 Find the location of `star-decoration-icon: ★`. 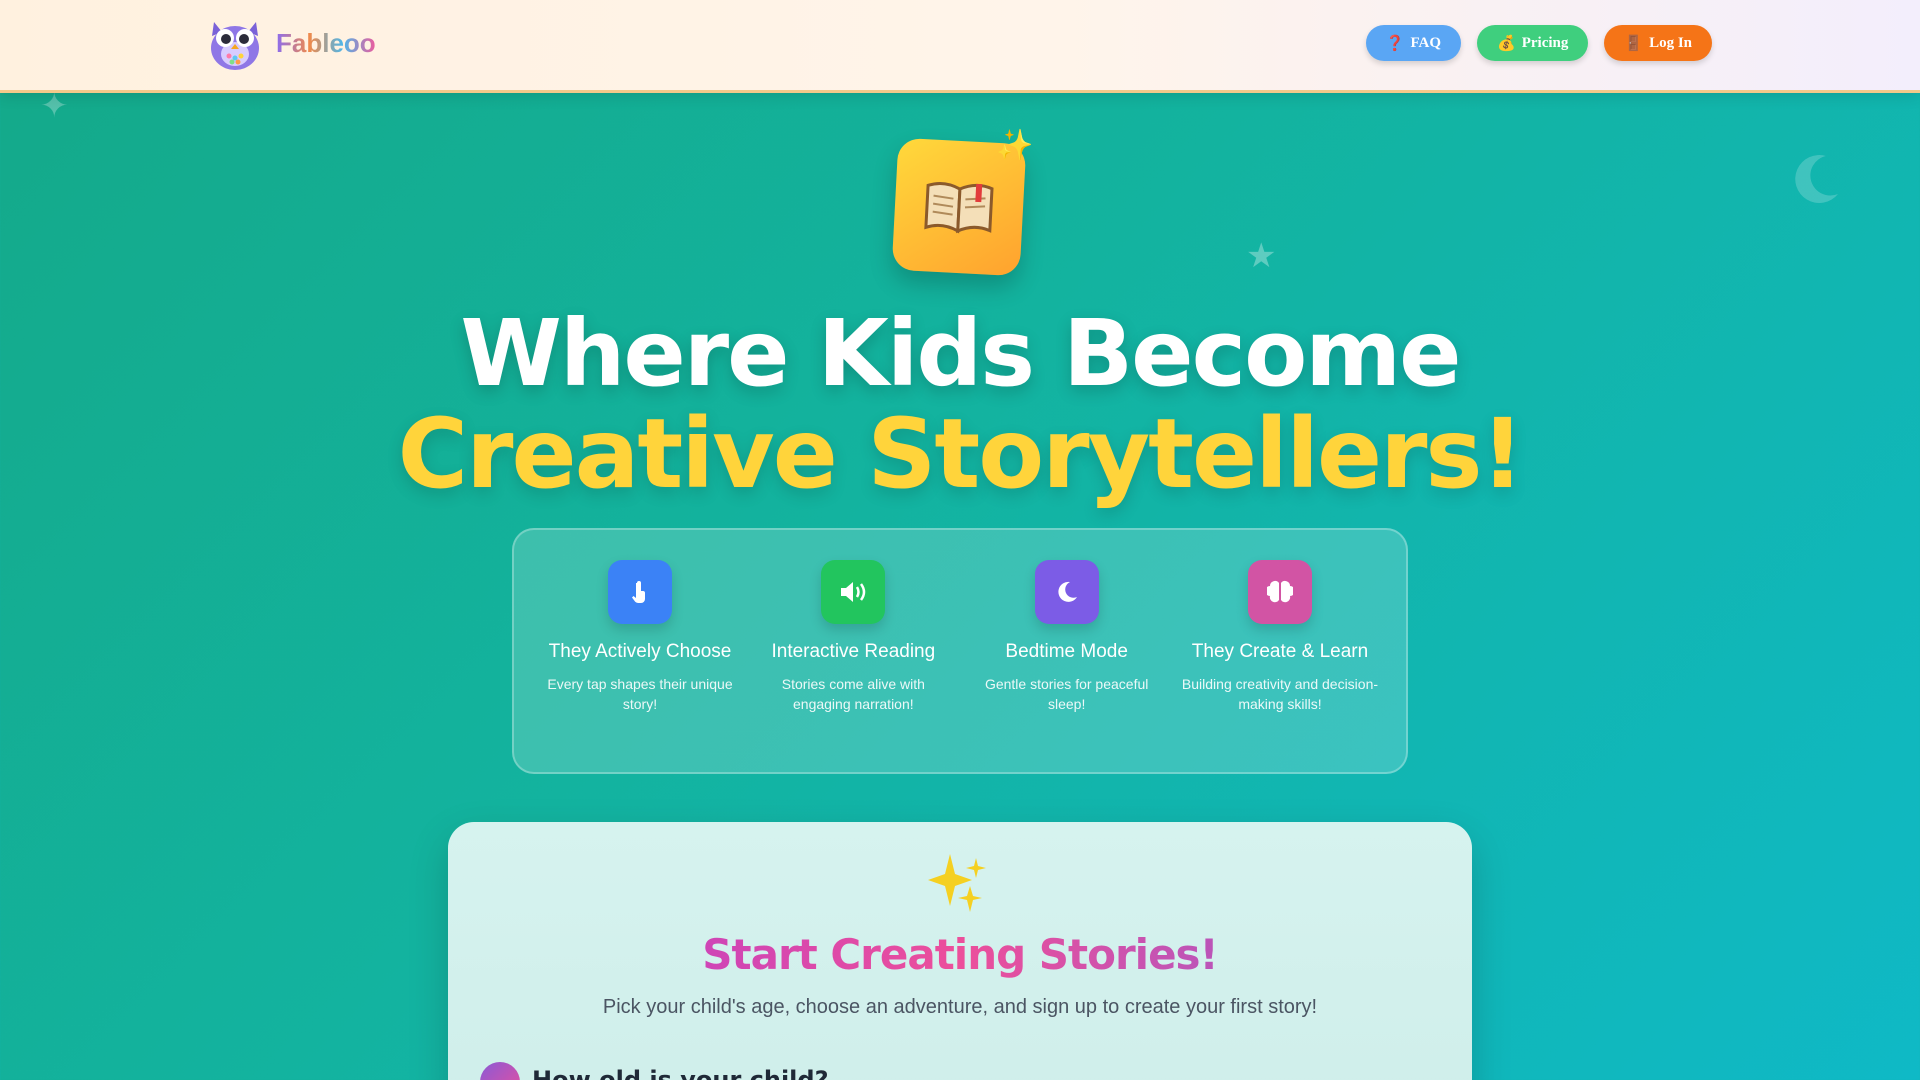

star-decoration-icon: ★ is located at coordinates (1261, 256).